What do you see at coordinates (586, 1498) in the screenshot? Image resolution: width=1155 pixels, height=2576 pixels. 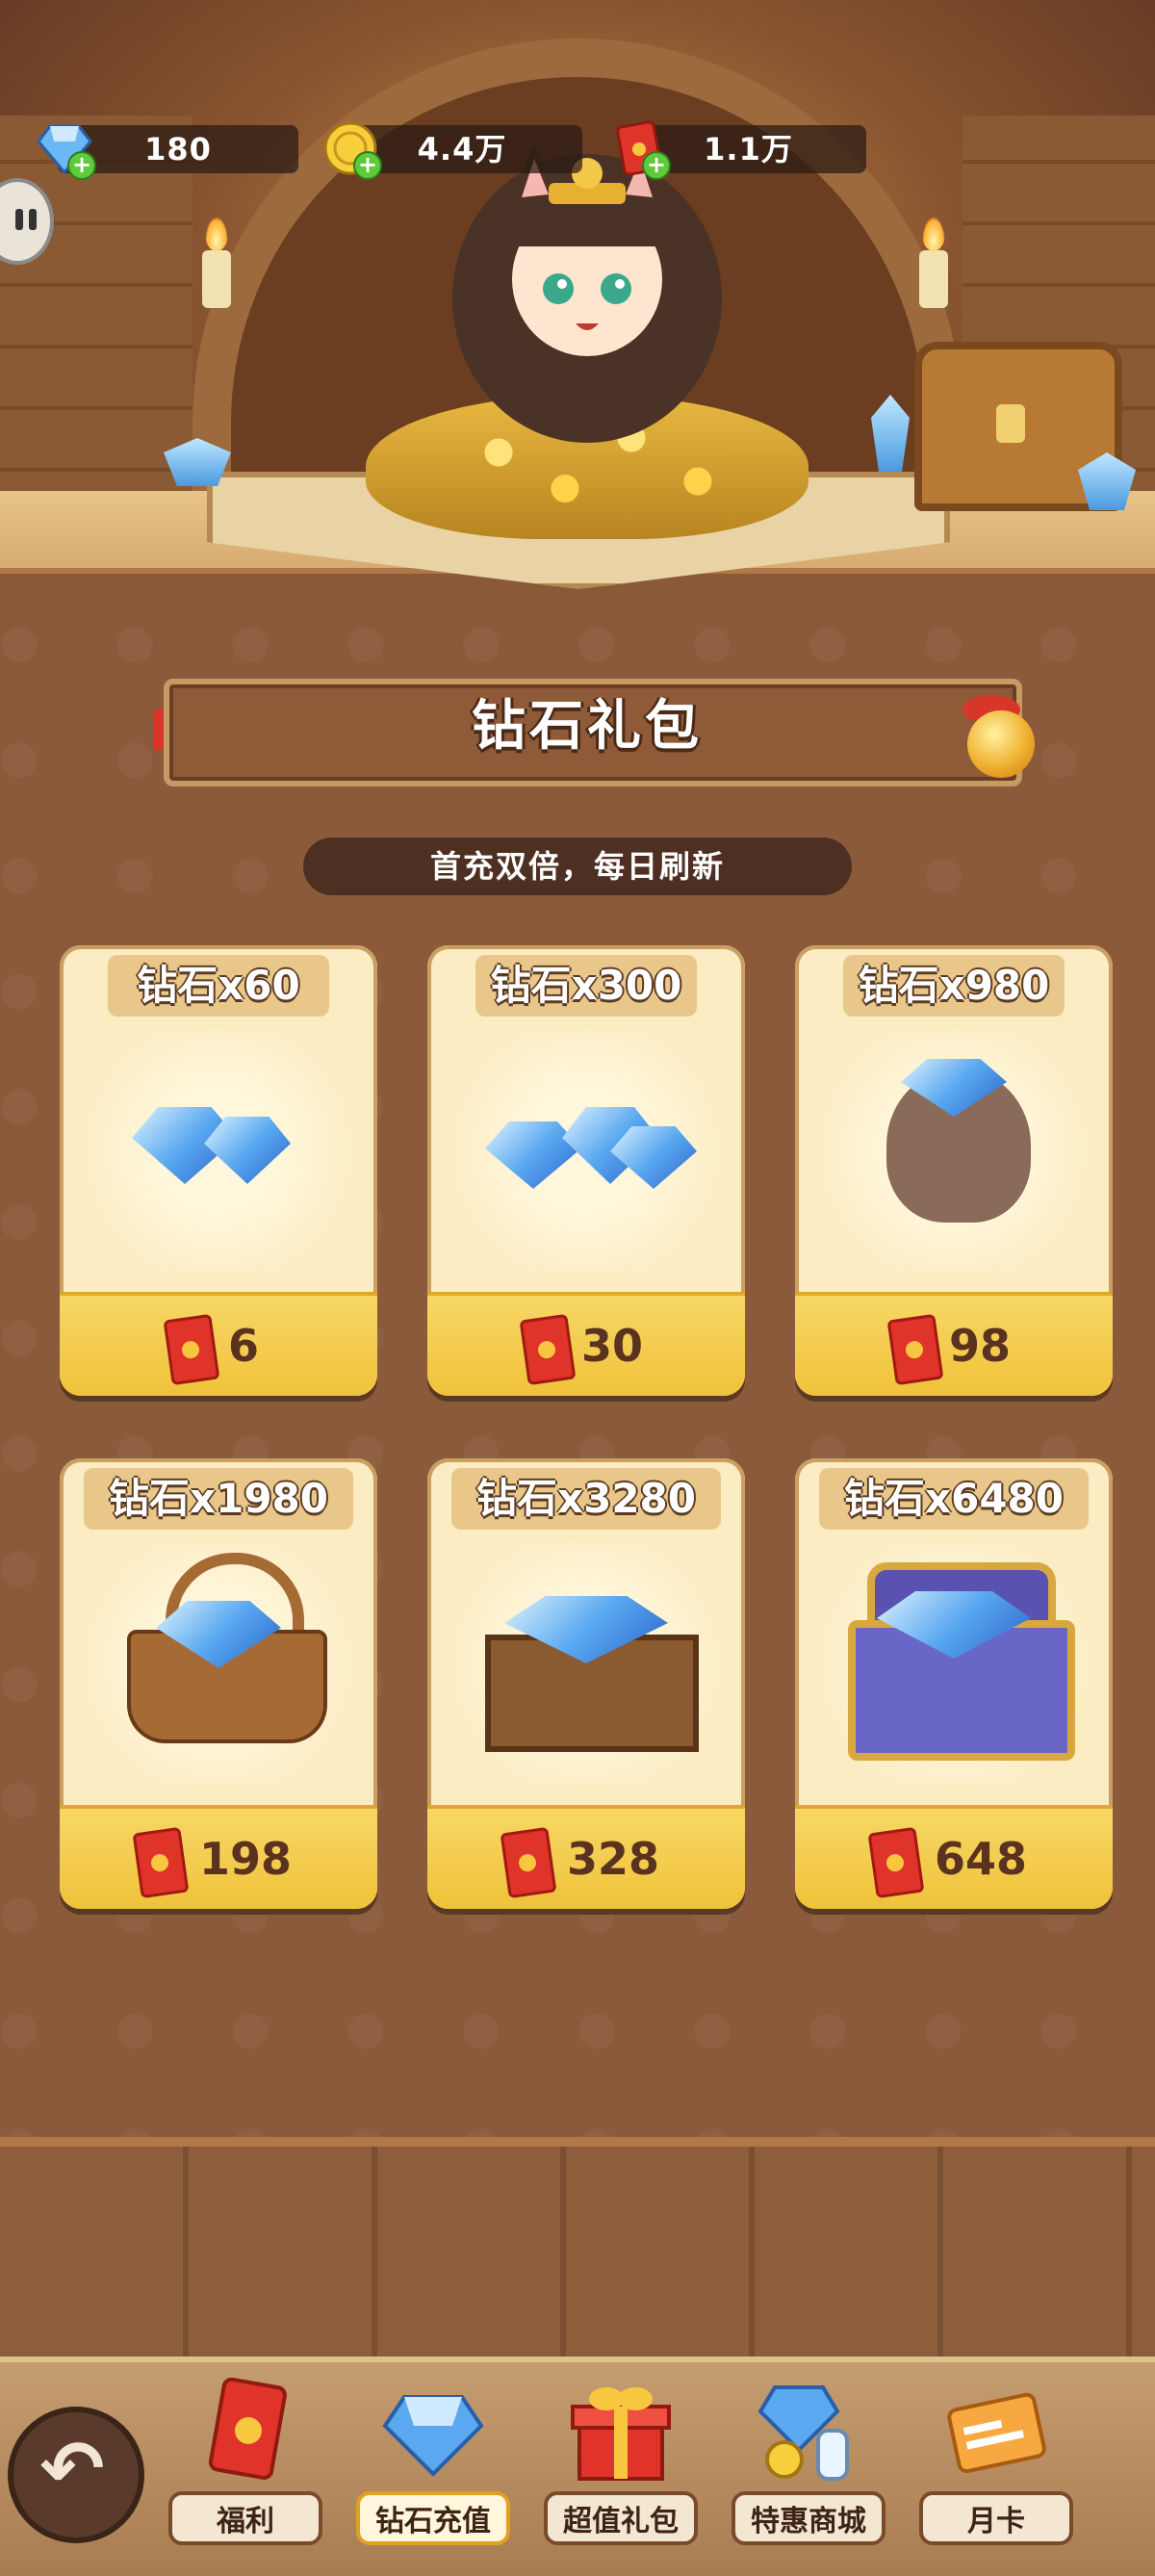 I see `package-label: 钻石x3280` at bounding box center [586, 1498].